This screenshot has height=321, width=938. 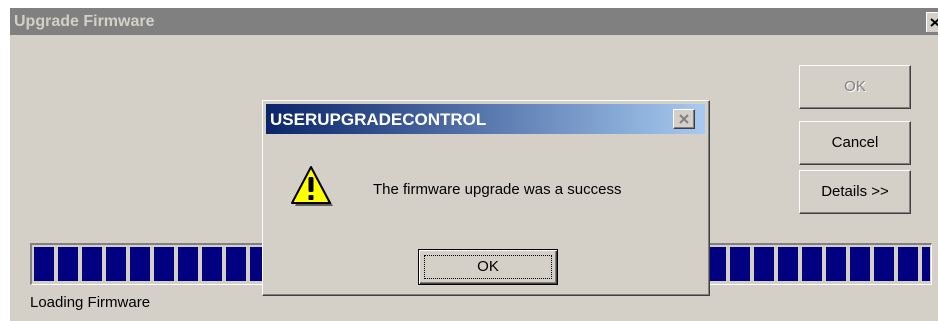 What do you see at coordinates (90, 302) in the screenshot?
I see `status-text: Loading Firmware` at bounding box center [90, 302].